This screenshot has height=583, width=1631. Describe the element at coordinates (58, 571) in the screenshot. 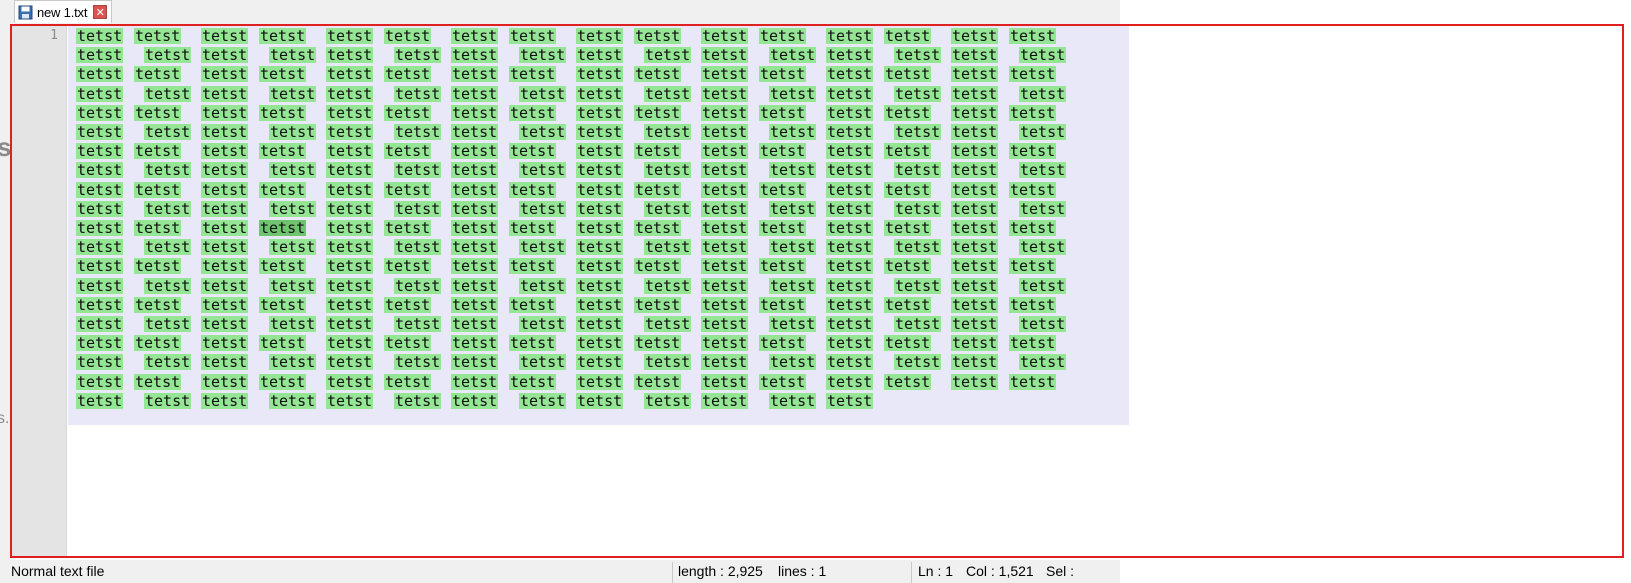

I see `status-file-type: Normal text file` at that location.